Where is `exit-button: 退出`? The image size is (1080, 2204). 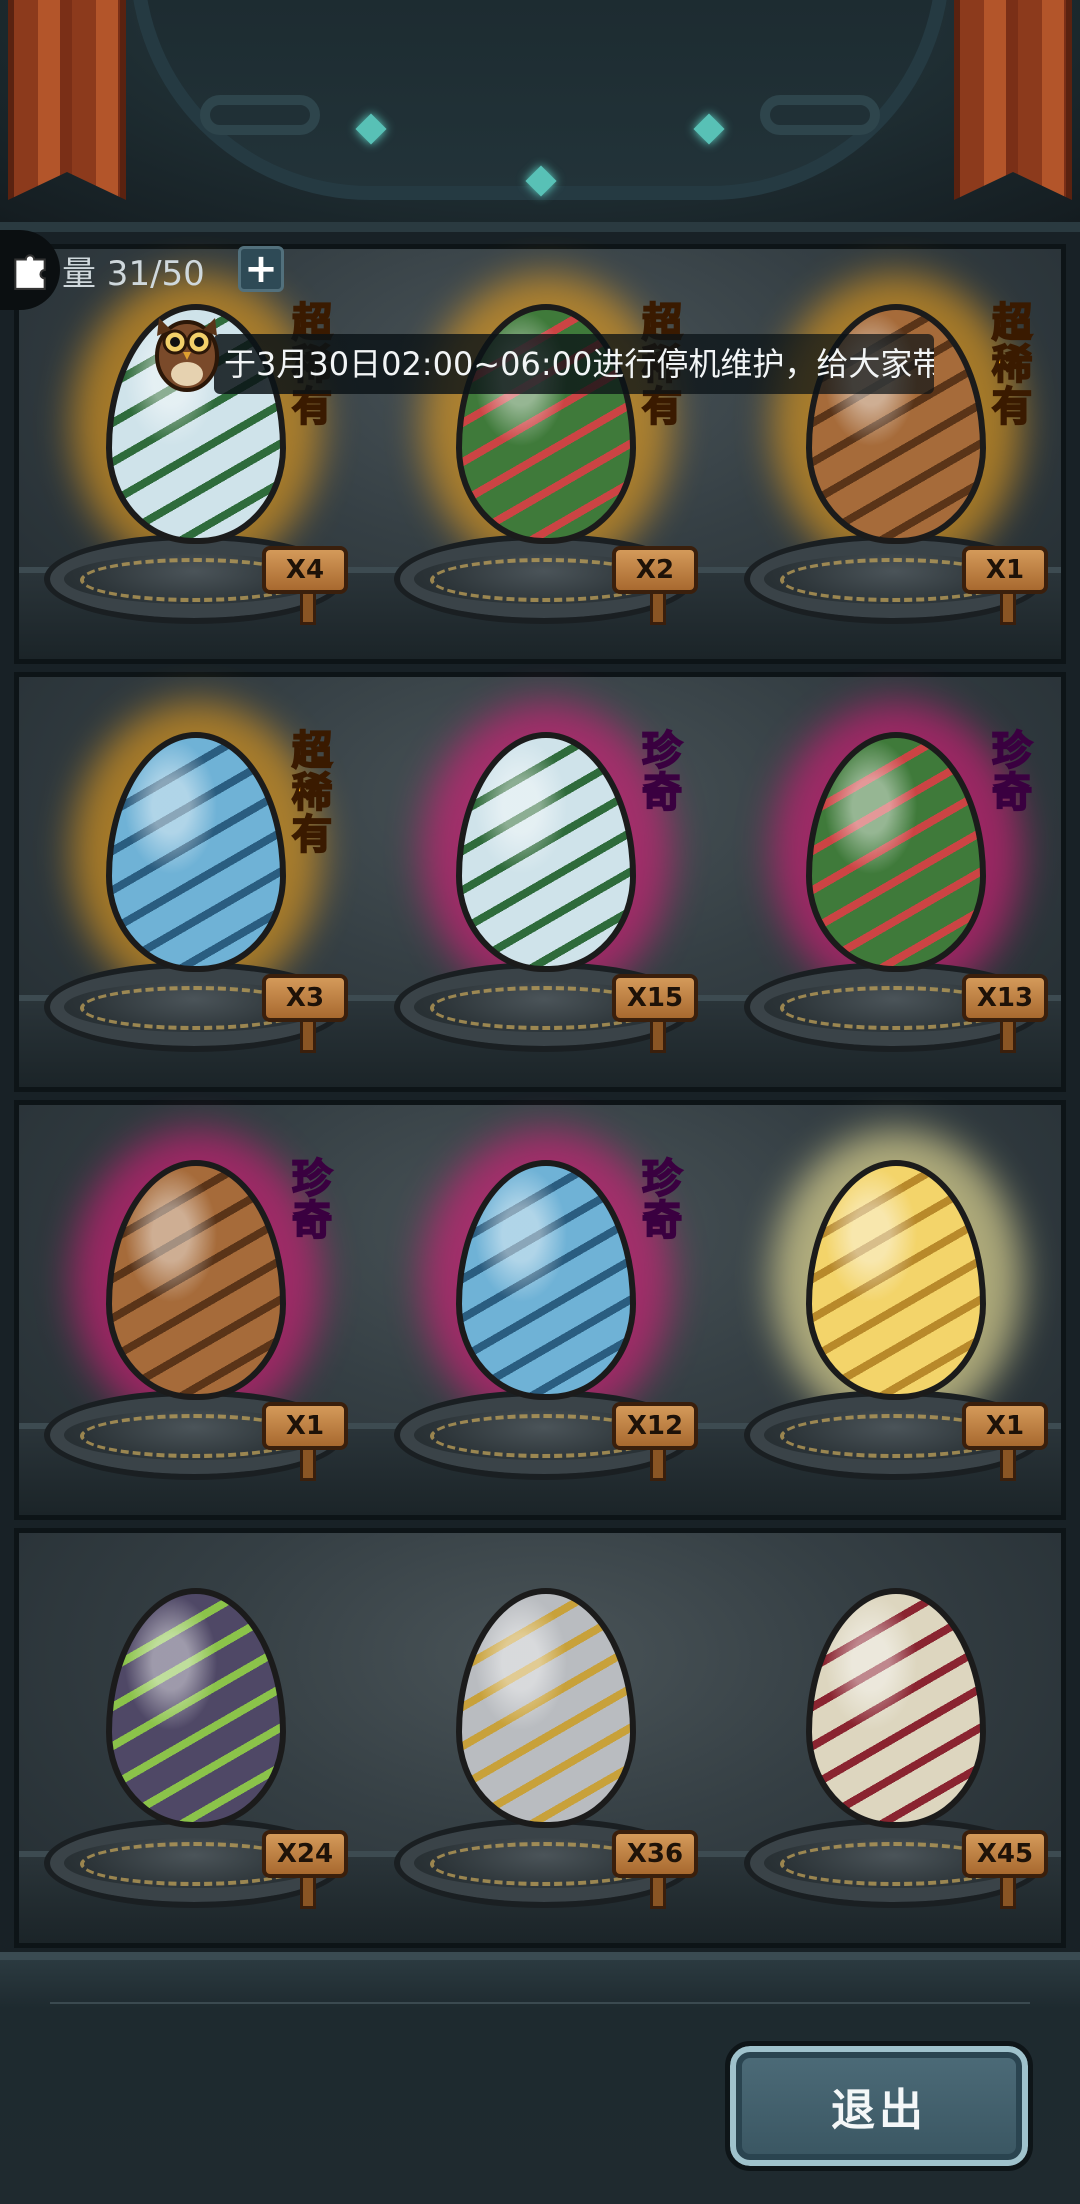
exit-button: 退出 is located at coordinates (879, 2106).